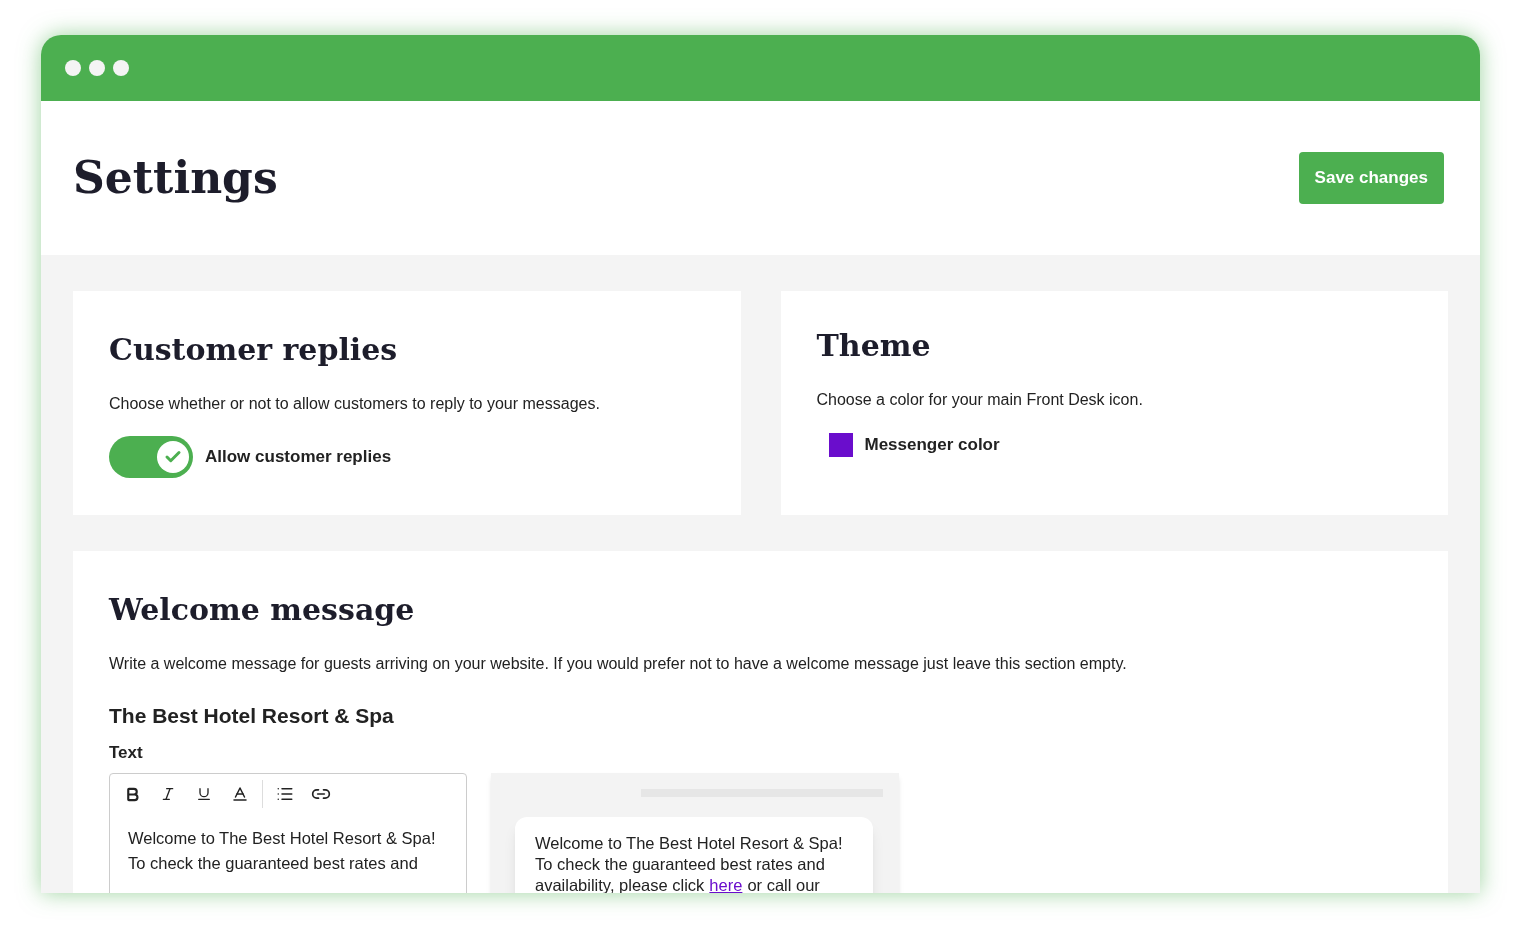 This screenshot has height=927, width=1520. What do you see at coordinates (262, 610) in the screenshot?
I see `section-title: Welcome message` at bounding box center [262, 610].